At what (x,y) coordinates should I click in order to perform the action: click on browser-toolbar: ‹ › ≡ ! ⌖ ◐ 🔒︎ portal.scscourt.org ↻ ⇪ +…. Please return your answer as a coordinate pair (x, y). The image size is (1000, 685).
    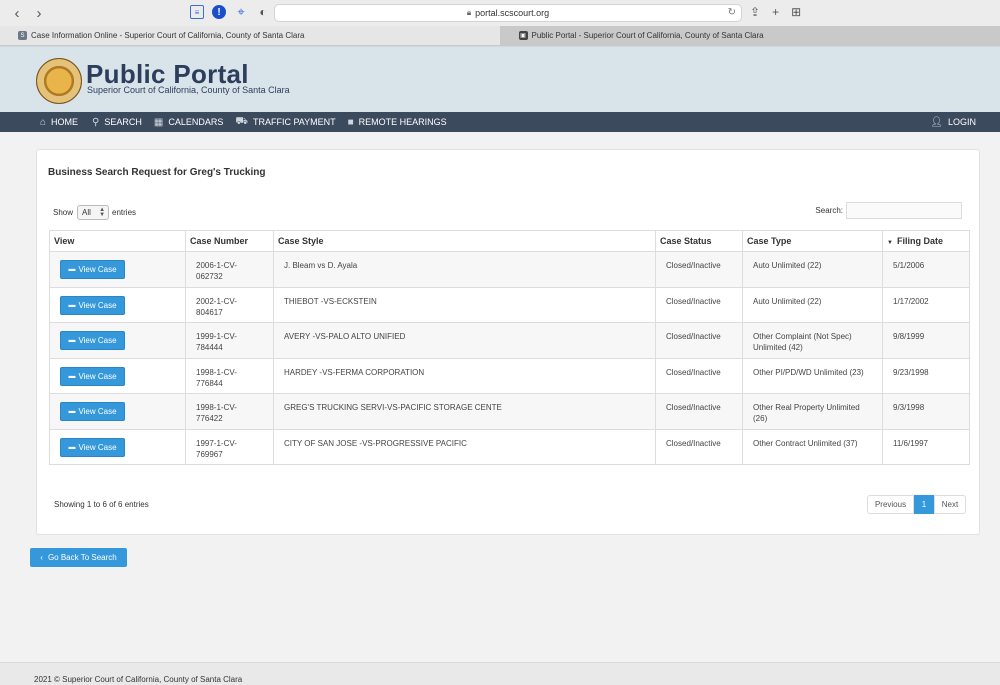
    Looking at the image, I should click on (500, 13).